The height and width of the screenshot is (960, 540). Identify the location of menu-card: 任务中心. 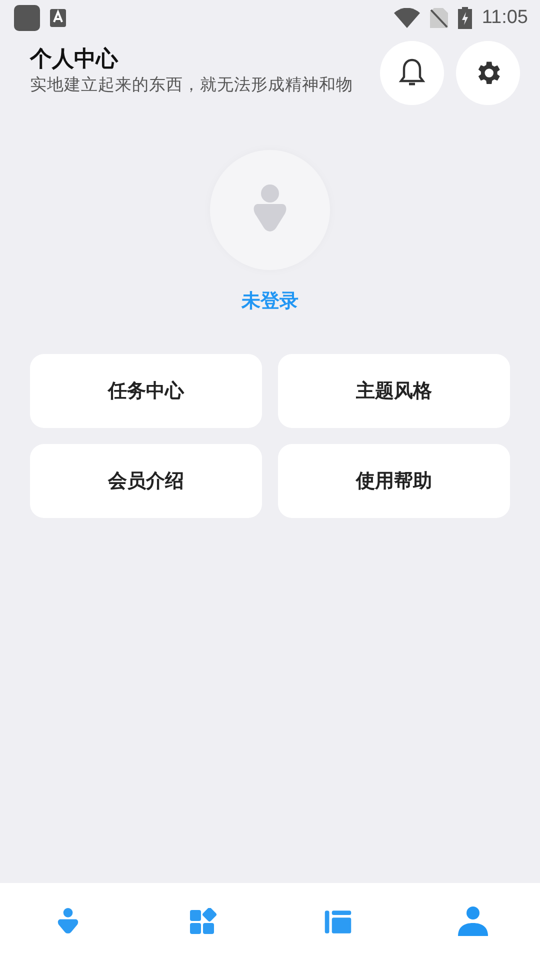
(146, 391).